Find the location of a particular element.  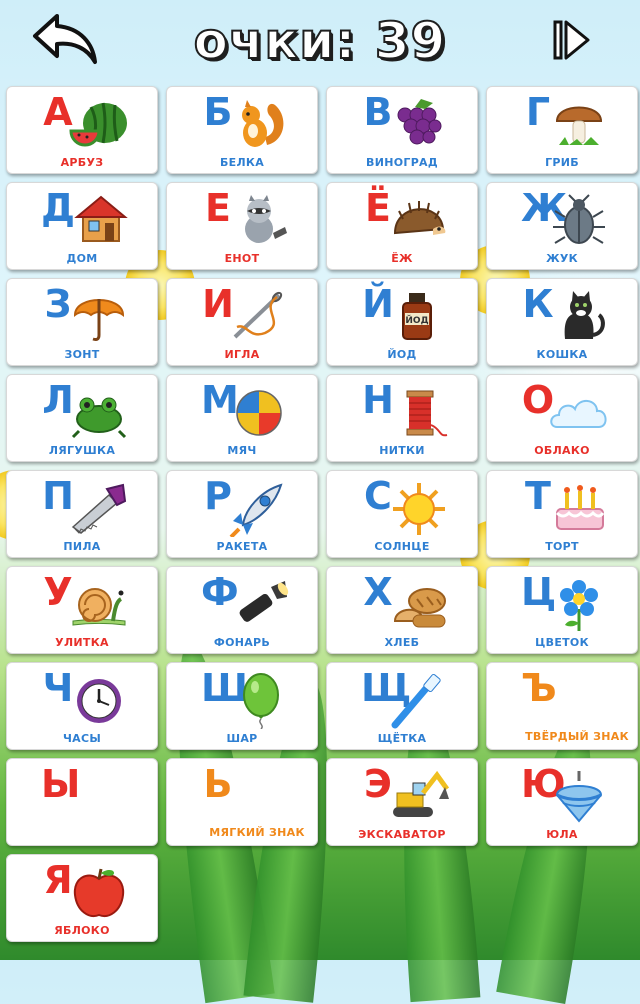

thread-spool-icon is located at coordinates (419, 413).